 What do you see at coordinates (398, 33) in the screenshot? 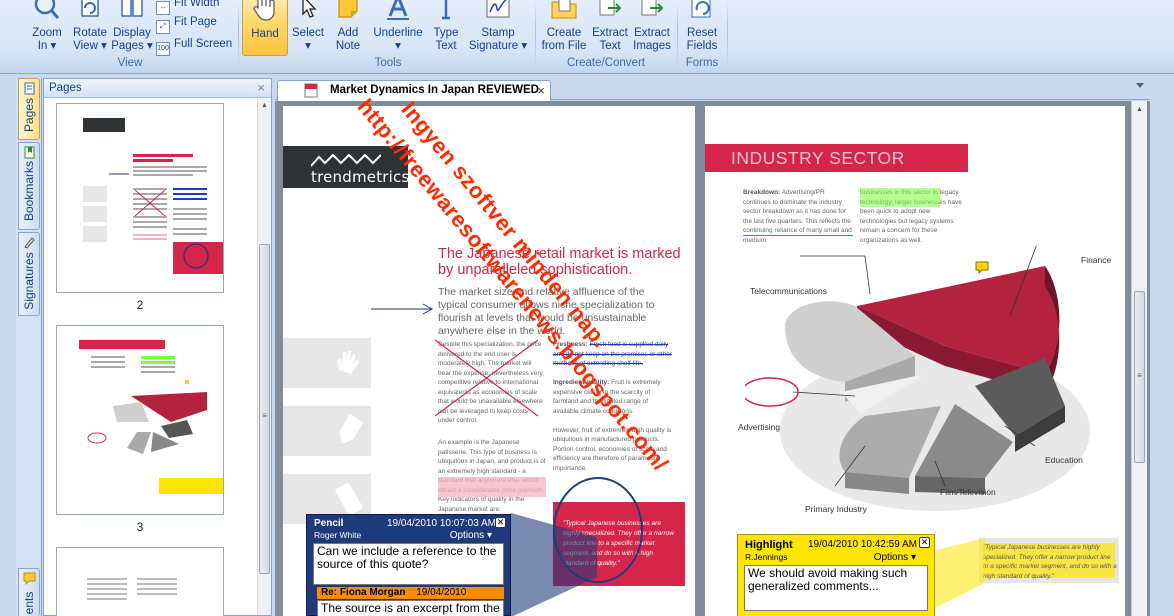
I see `underline-label: Underline` at bounding box center [398, 33].